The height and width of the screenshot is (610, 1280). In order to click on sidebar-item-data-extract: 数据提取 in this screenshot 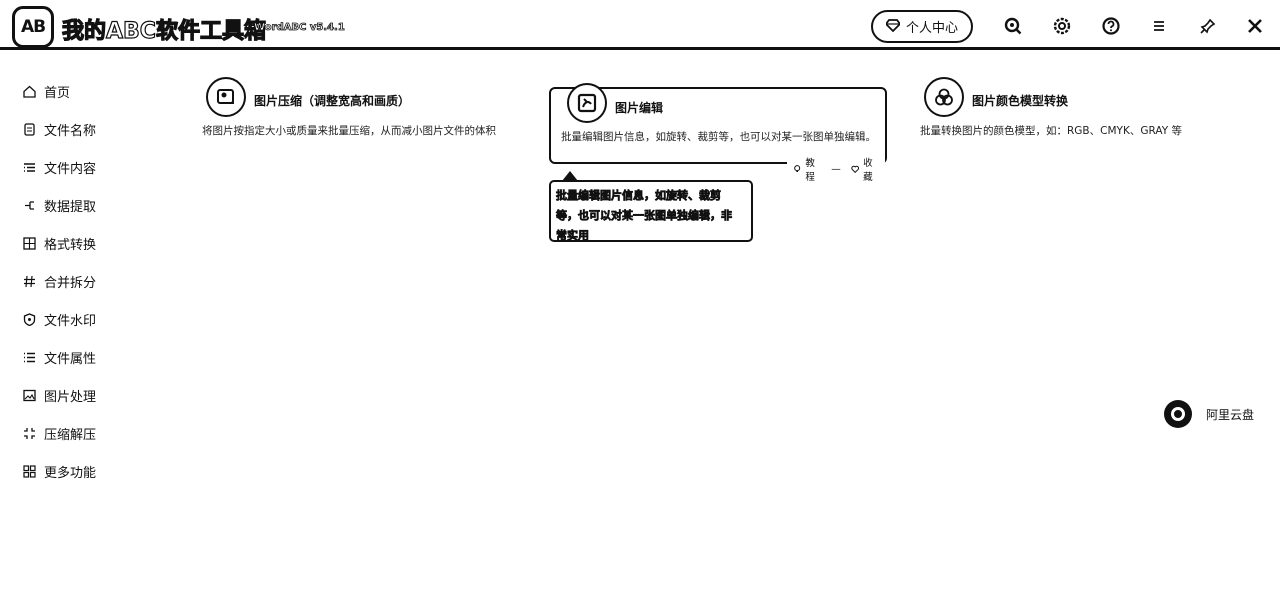, I will do `click(85, 205)`.